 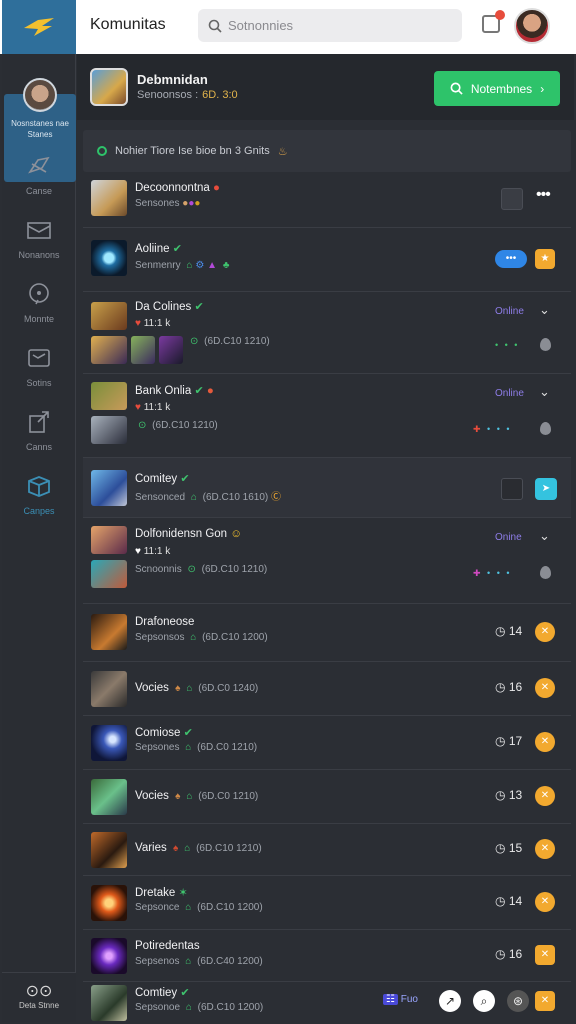 I want to click on sidebar-item-monitor: Monnte, so click(x=39, y=303).